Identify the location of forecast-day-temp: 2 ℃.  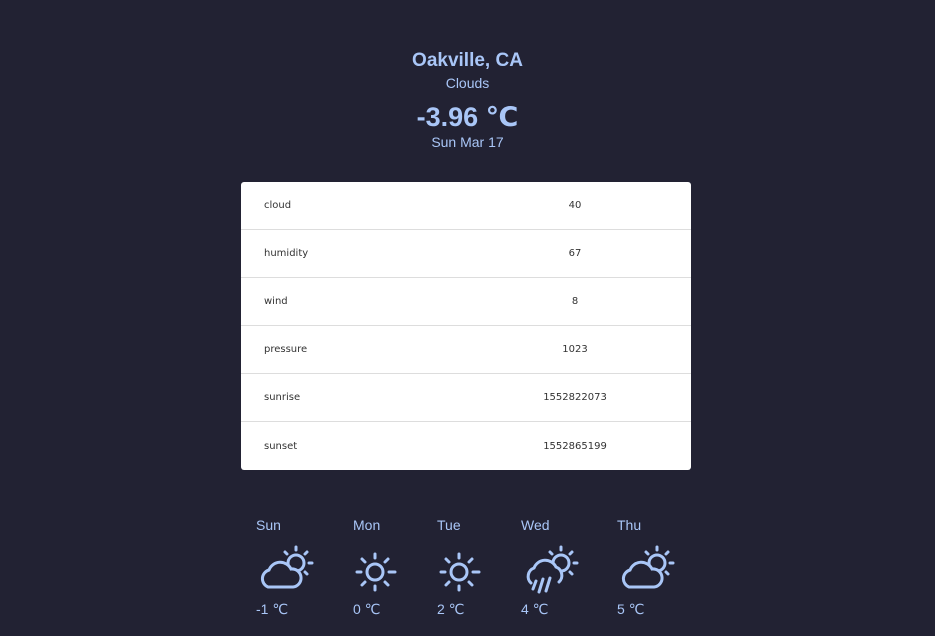
(451, 609).